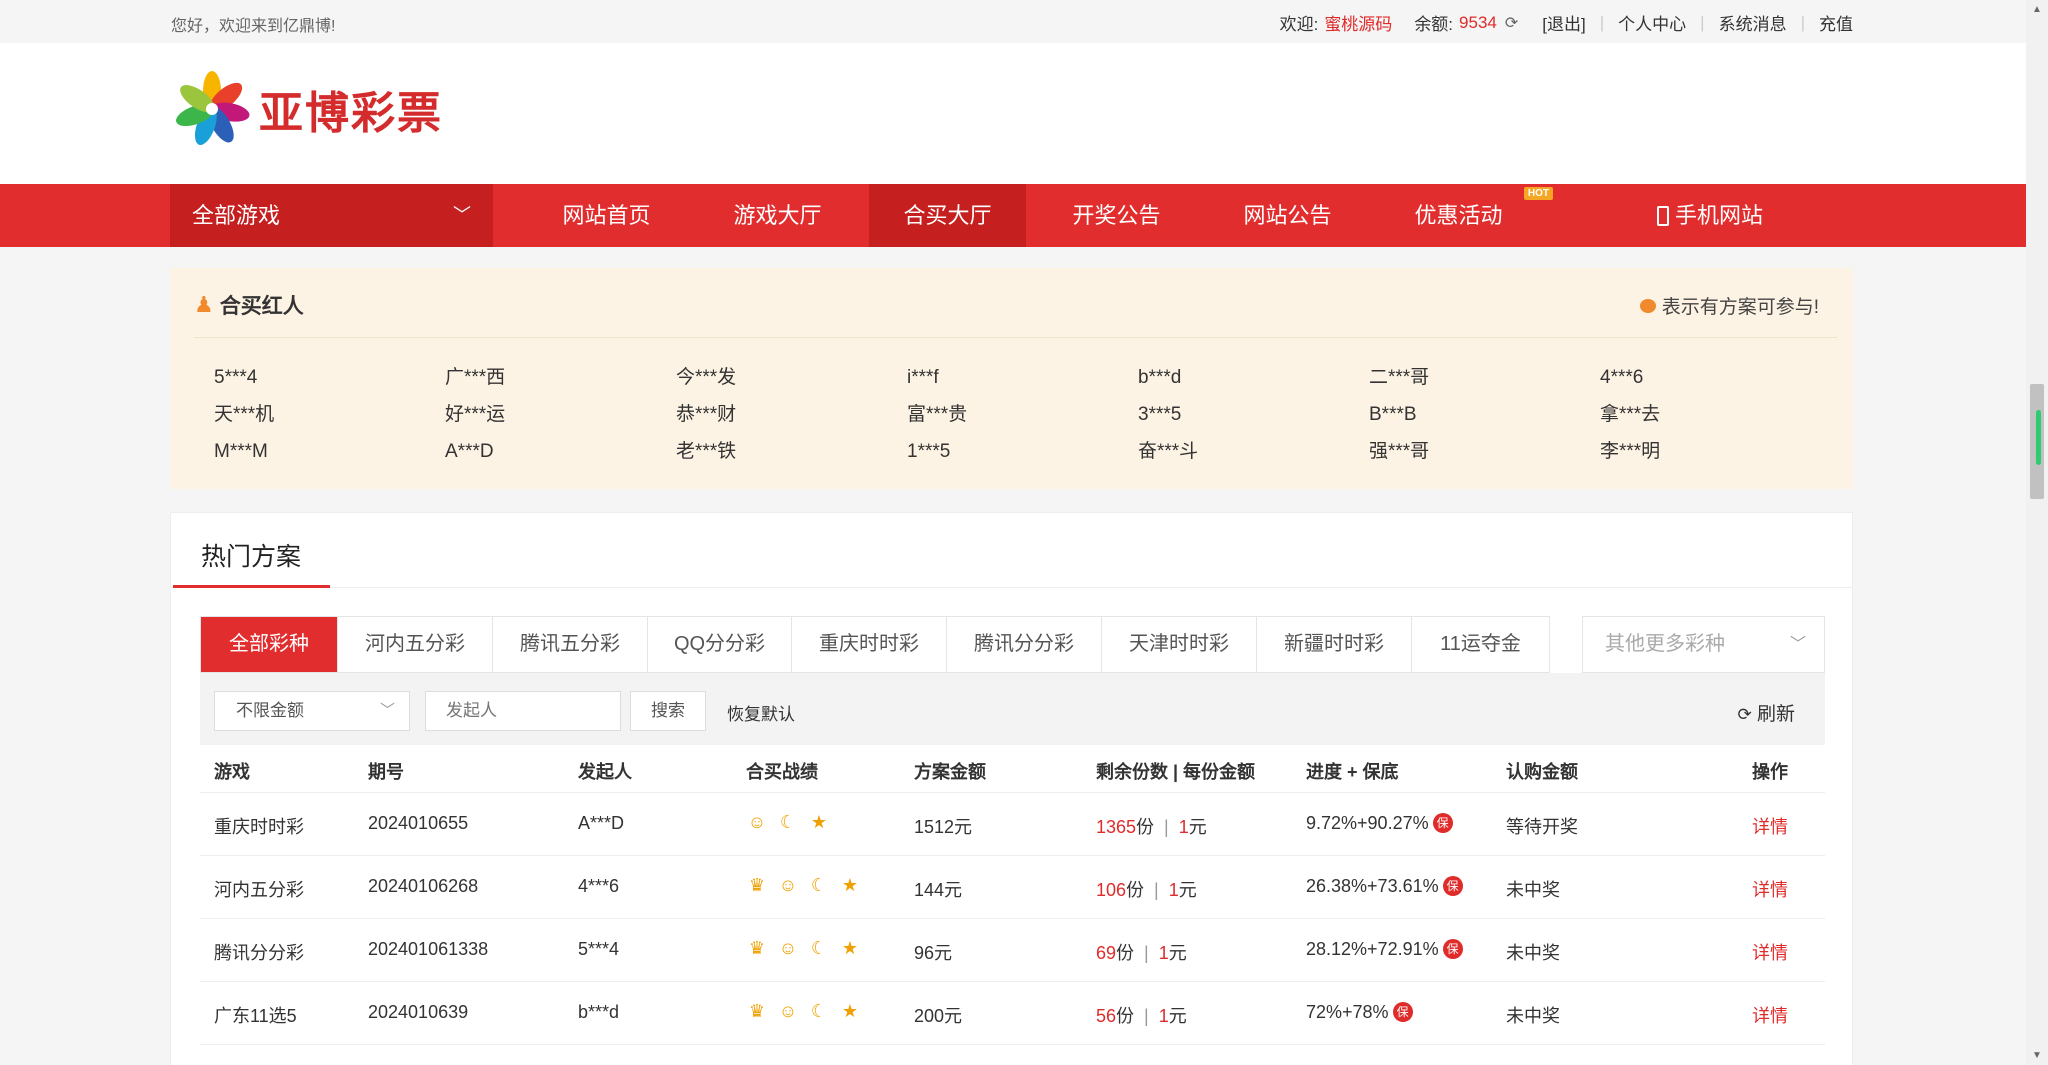 This screenshot has width=2048, height=1065. Describe the element at coordinates (777, 215) in the screenshot. I see `nav-item-game-hall: 游戏大厅` at that location.